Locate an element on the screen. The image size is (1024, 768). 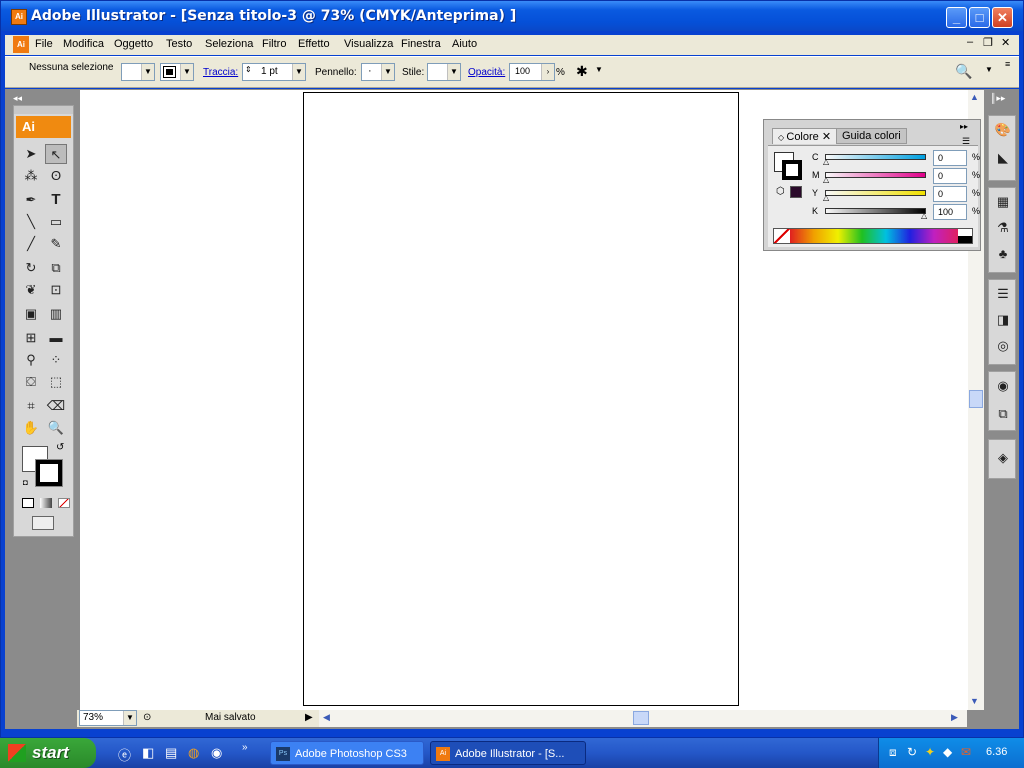
status-arrow-icon: ▶ is located at coordinates (309, 717).